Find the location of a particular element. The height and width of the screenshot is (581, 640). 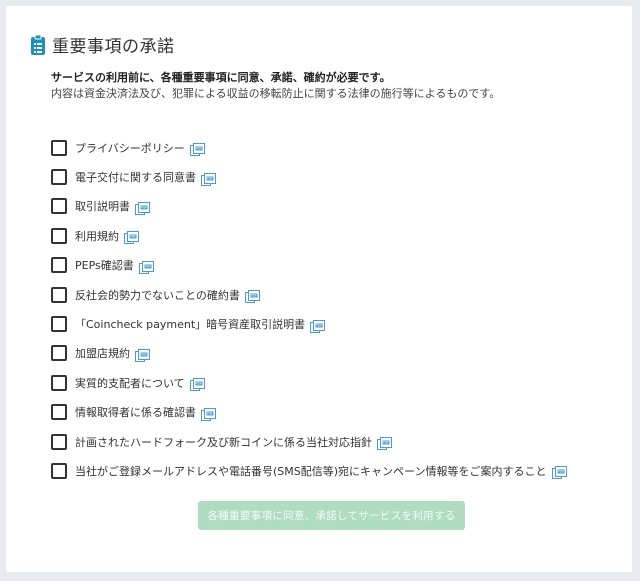

consent-item: 電子交付に関する同意書 PDF is located at coordinates (309, 176).